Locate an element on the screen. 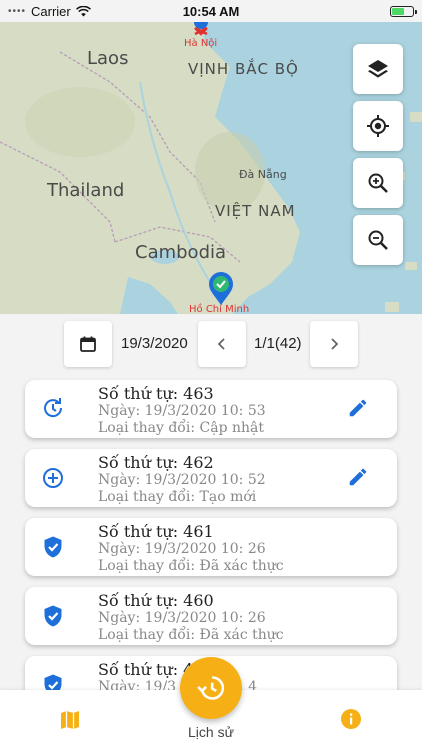 The width and height of the screenshot is (422, 750). map-label-laos: Laos is located at coordinates (108, 58).